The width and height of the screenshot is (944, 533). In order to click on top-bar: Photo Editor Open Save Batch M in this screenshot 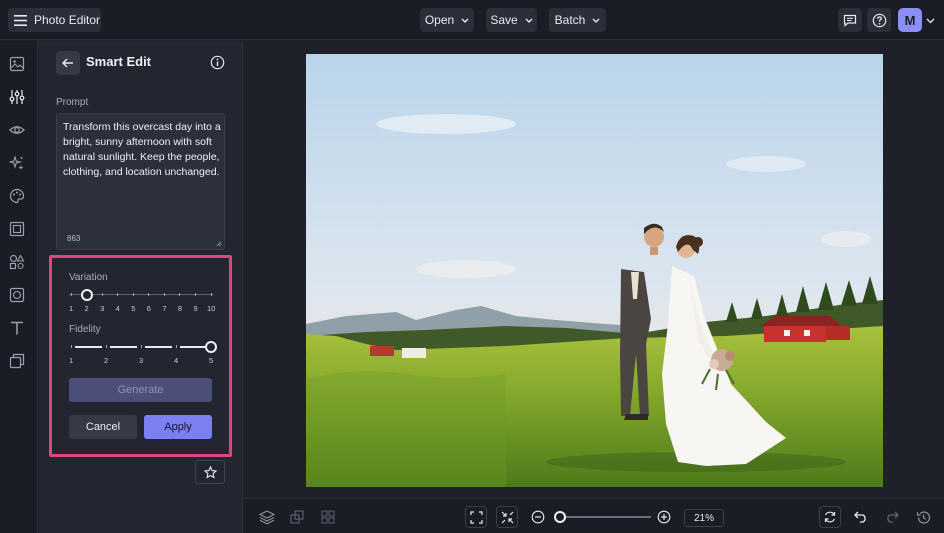, I will do `click(472, 20)`.